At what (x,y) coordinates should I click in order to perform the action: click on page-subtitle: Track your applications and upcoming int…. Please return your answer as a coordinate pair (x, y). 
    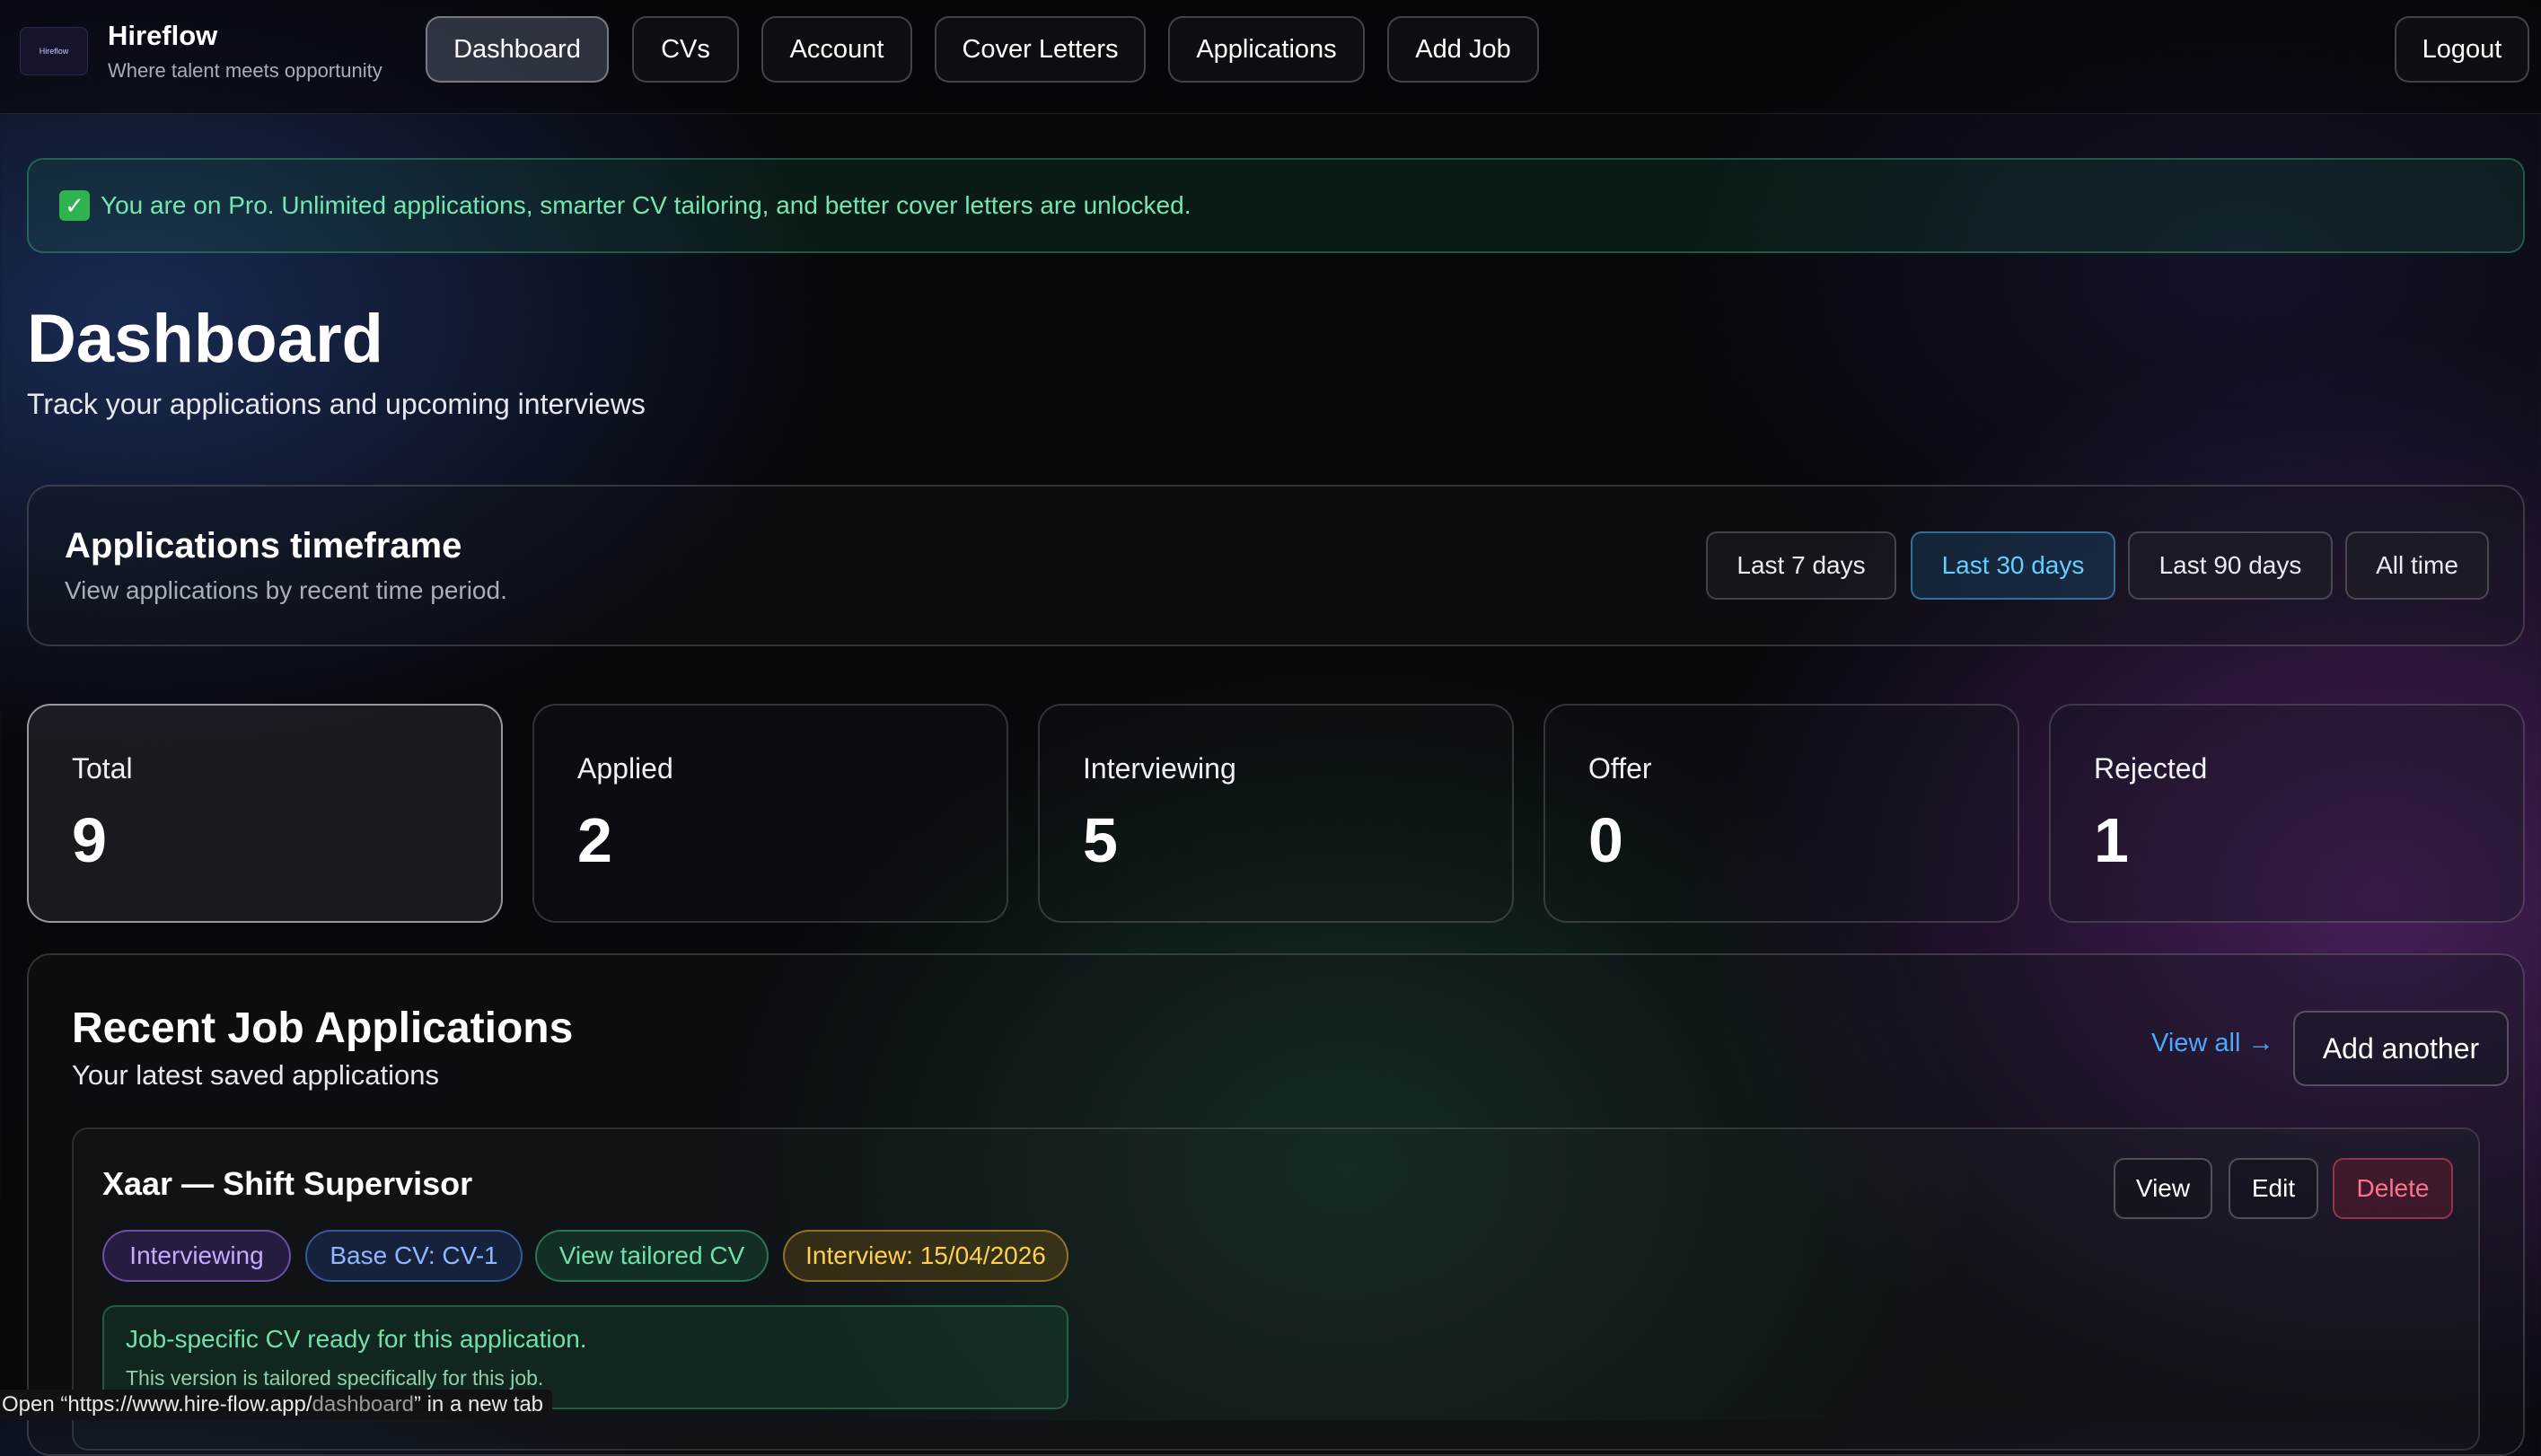
    Looking at the image, I should click on (336, 404).